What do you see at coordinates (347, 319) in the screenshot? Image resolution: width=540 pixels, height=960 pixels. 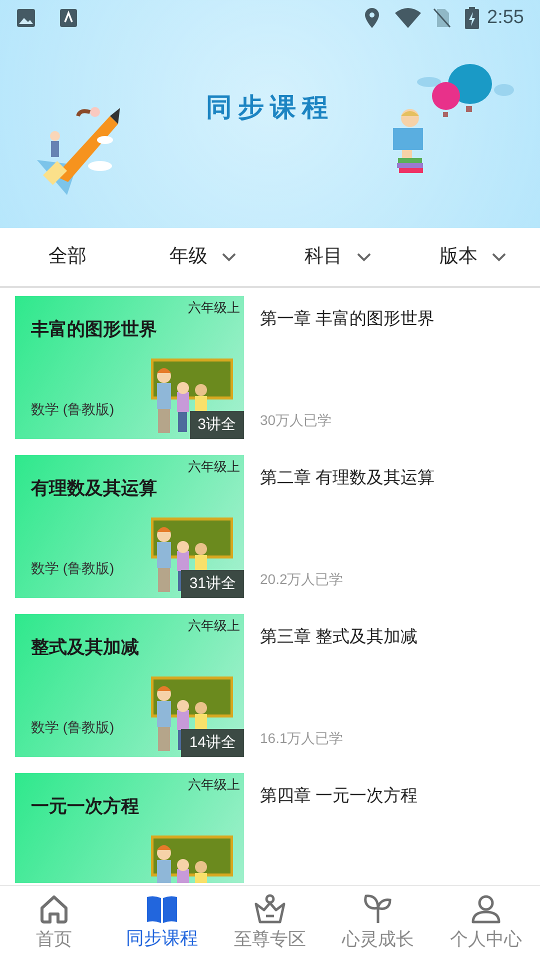 I see `course-title: 第一章 丰富的图形世界` at bounding box center [347, 319].